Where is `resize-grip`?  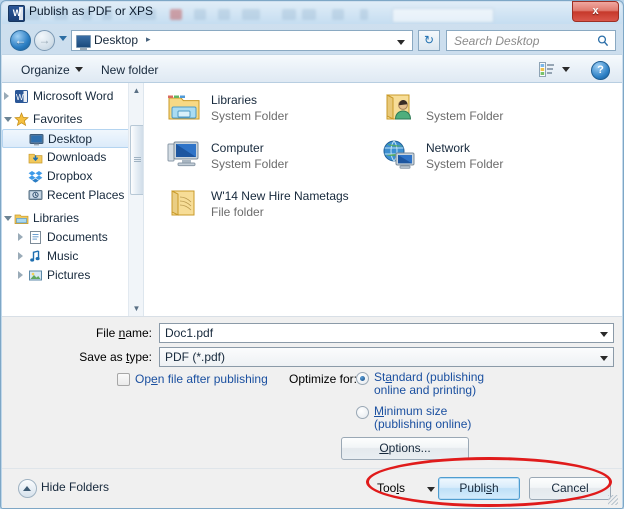
resize-grip is located at coordinates (613, 500).